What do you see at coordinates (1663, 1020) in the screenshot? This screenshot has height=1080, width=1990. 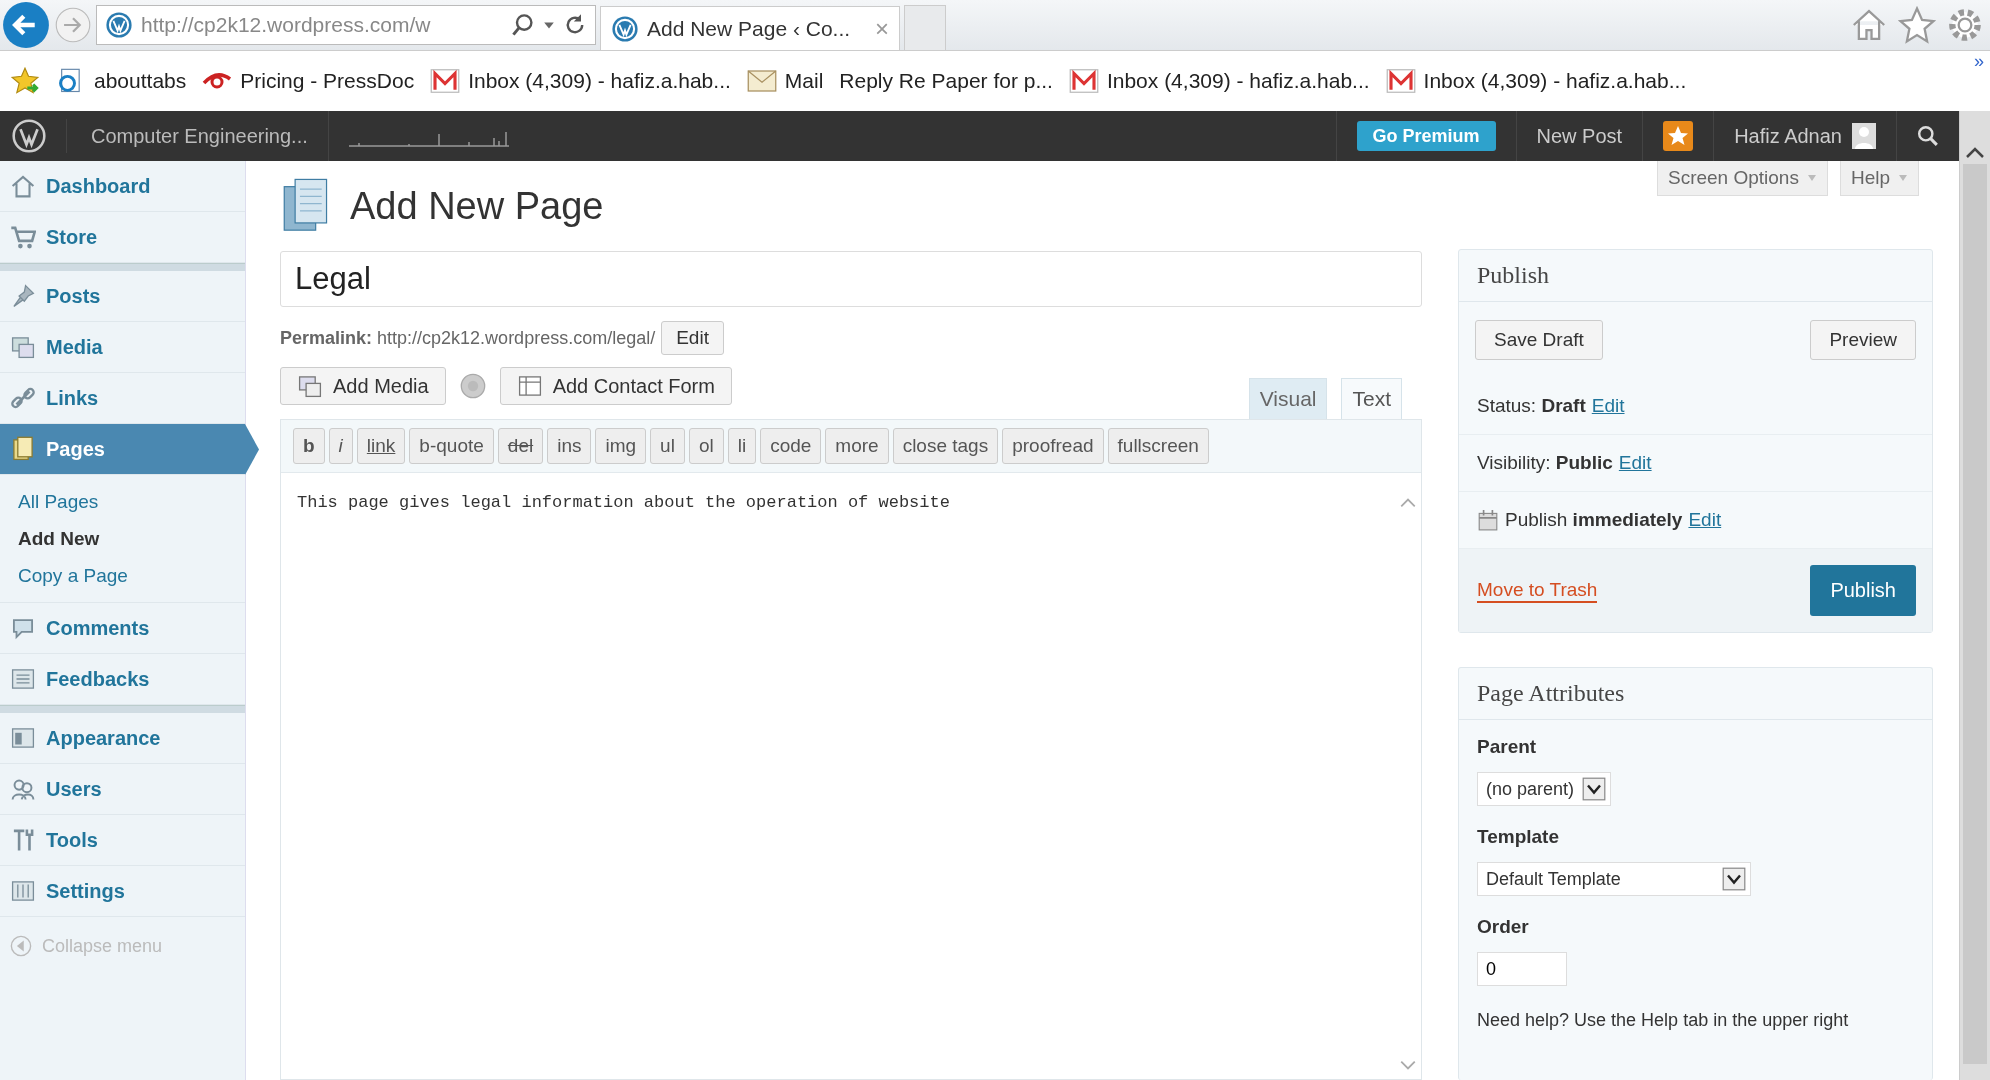 I see `help-text: Need help? Use the Help tab in the upper right` at bounding box center [1663, 1020].